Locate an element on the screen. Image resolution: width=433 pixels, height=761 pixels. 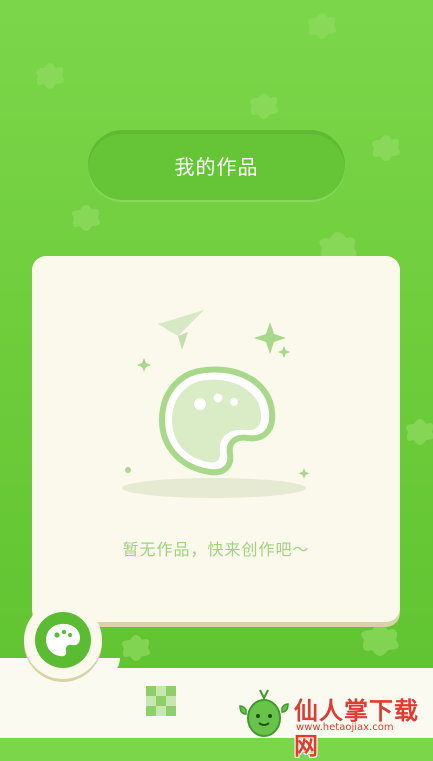
cactus-logo is located at coordinates (264, 713).